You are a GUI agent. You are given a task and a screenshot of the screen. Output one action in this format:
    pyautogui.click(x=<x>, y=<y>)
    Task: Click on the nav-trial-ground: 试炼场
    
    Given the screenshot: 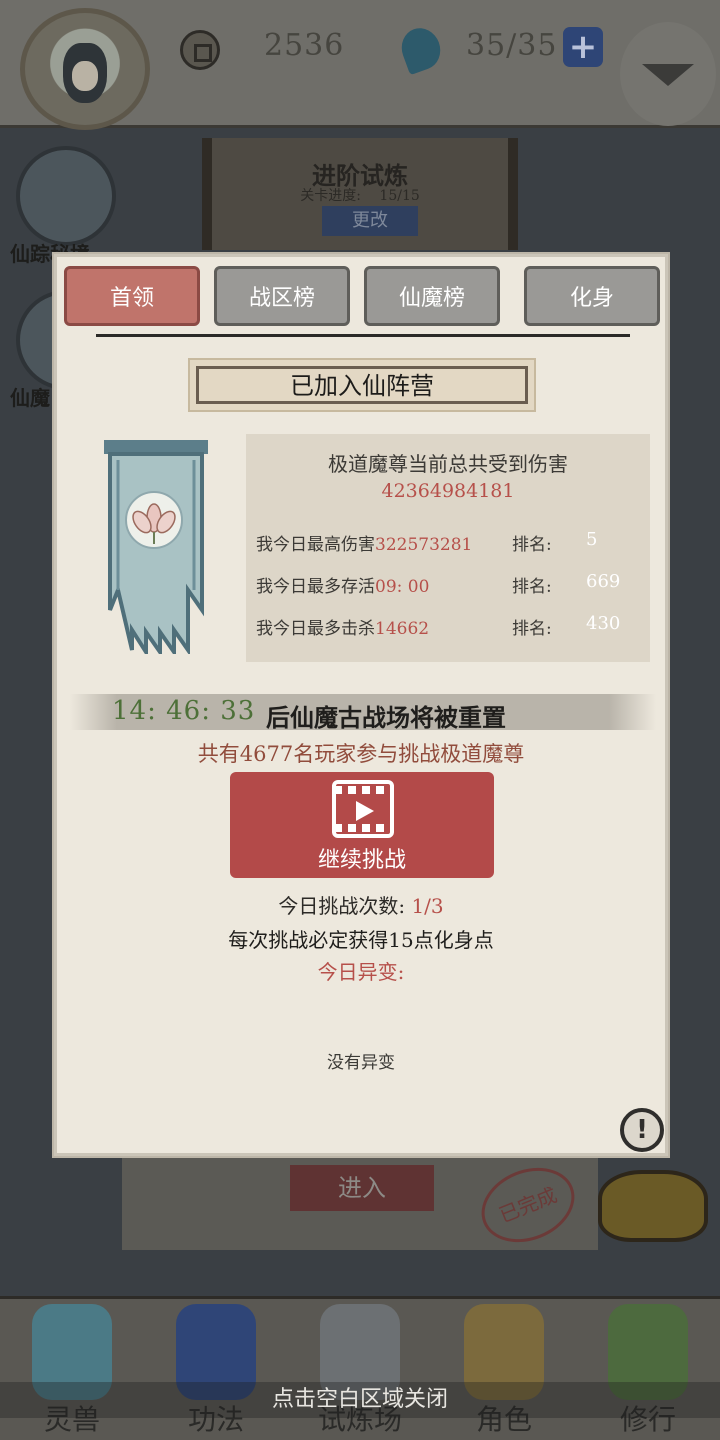 What is the action you would take?
    pyautogui.click(x=360, y=1368)
    